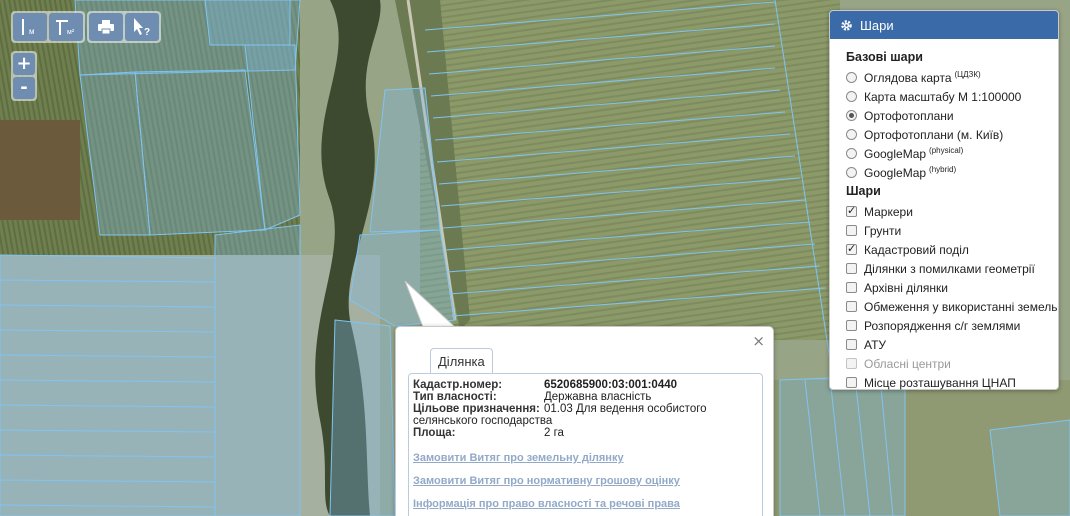 The height and width of the screenshot is (516, 1070). I want to click on overlay-layer-option: Розпорядження с/г землями, so click(952, 325).